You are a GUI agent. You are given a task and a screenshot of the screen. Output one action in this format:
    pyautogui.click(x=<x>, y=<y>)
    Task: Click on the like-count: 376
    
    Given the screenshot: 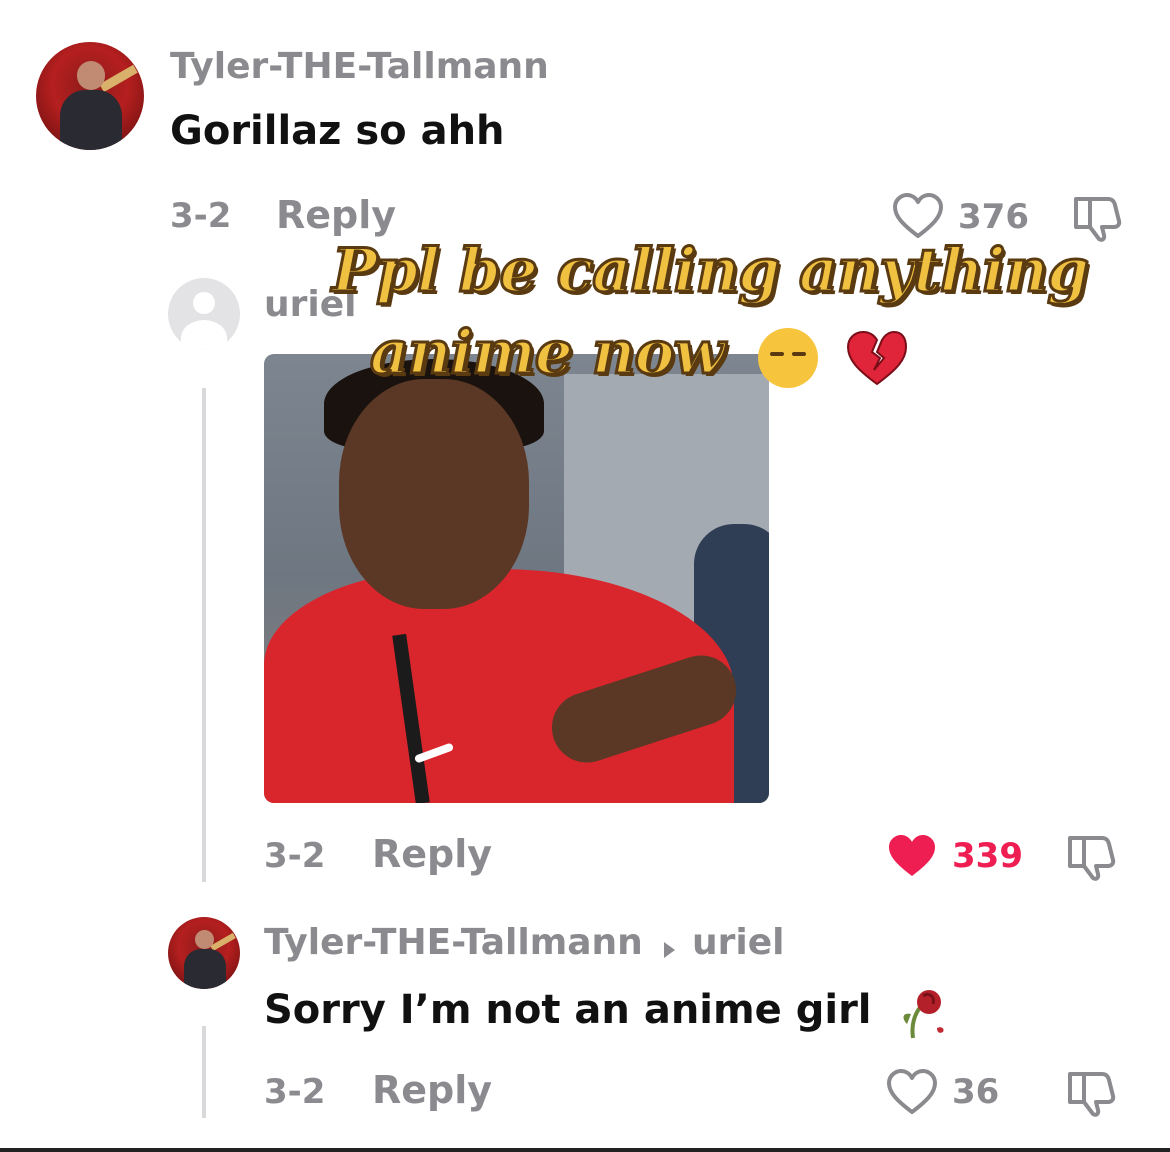 What is the action you would take?
    pyautogui.click(x=993, y=217)
    